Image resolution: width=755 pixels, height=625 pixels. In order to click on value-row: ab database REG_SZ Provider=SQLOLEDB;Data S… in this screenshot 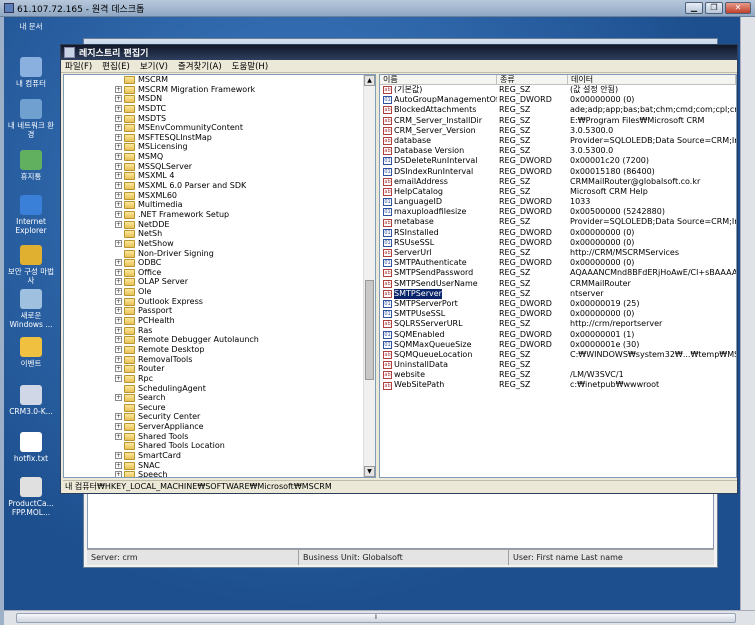, I will do `click(558, 141)`.